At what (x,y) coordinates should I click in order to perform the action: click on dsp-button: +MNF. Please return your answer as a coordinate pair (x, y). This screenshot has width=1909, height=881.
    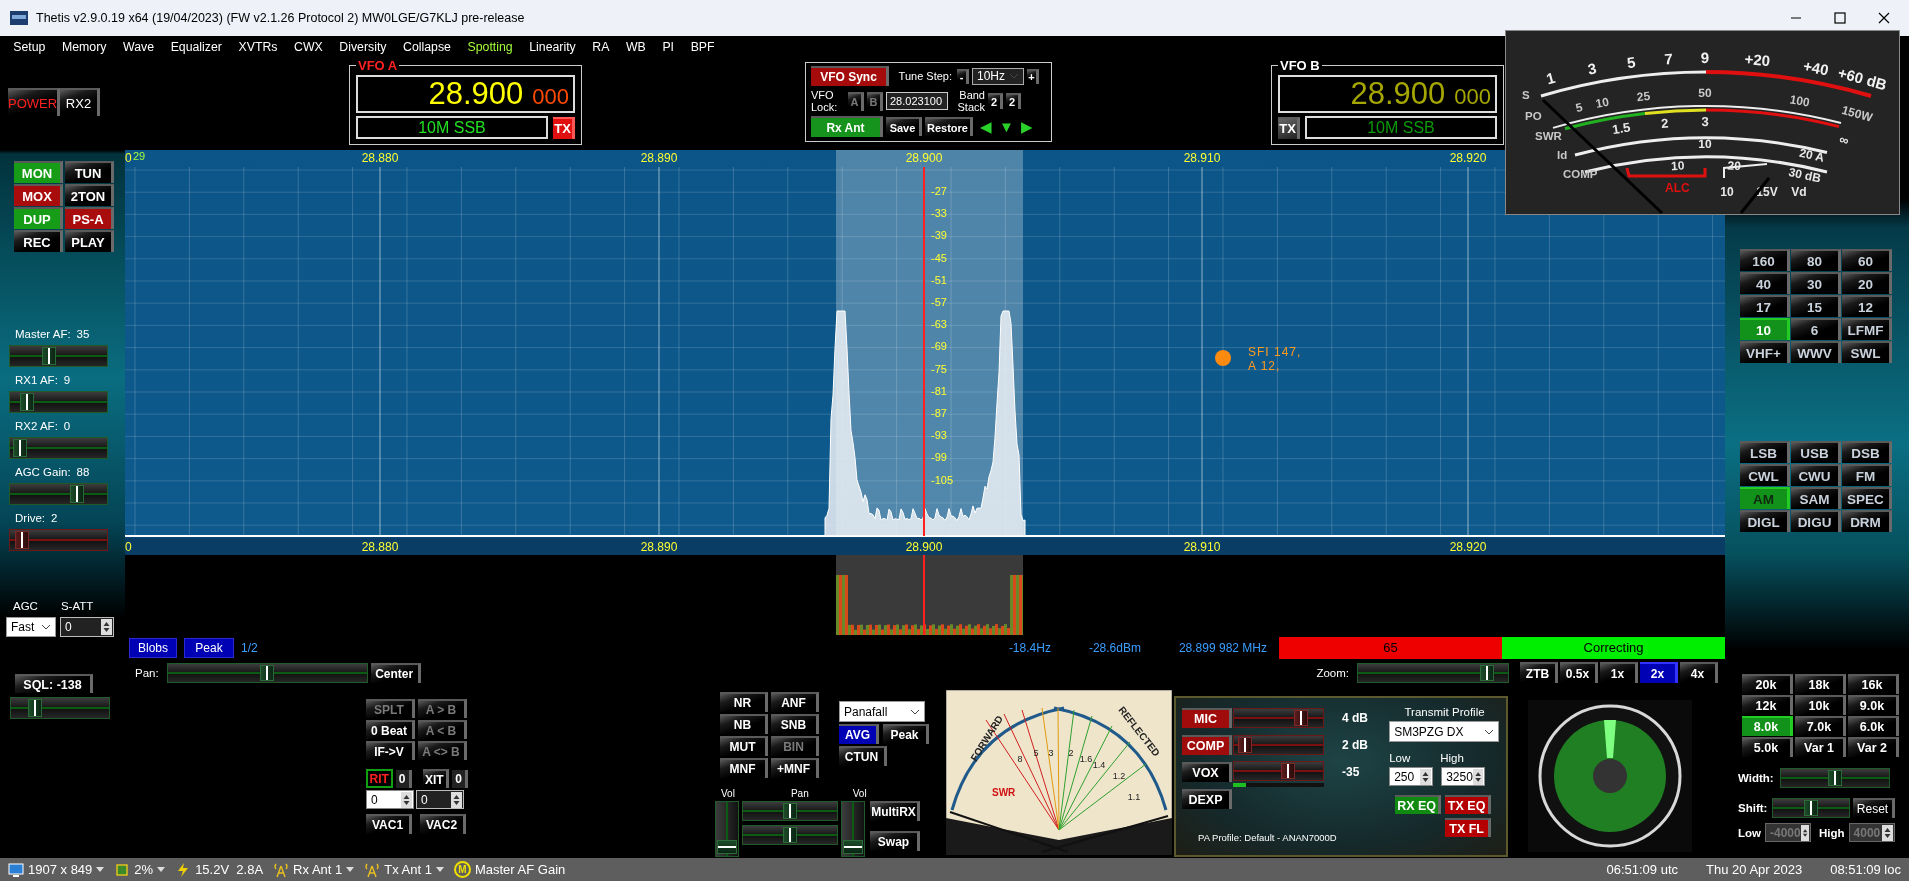
    Looking at the image, I should click on (795, 768).